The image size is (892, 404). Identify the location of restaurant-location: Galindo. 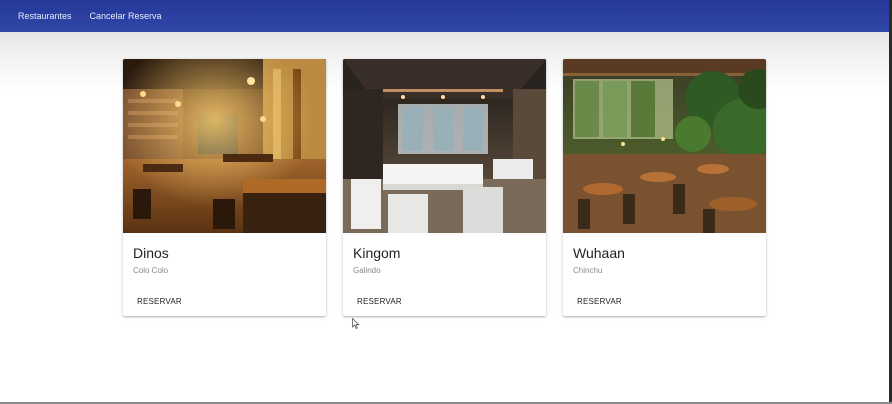
(367, 270).